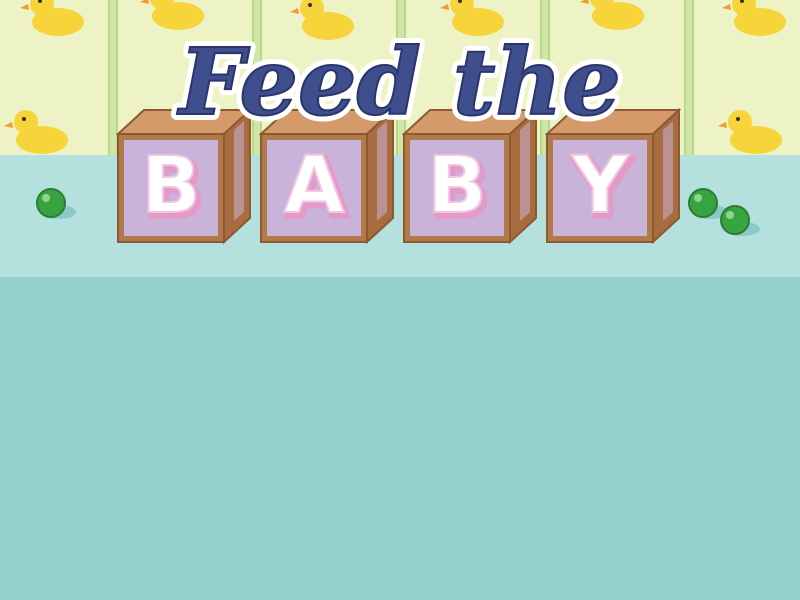  What do you see at coordinates (398, 82) in the screenshot?
I see `title-text: Feed the` at bounding box center [398, 82].